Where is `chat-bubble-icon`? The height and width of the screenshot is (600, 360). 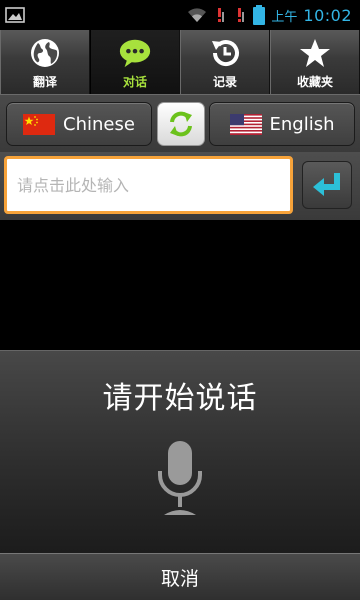 chat-bubble-icon is located at coordinates (135, 53).